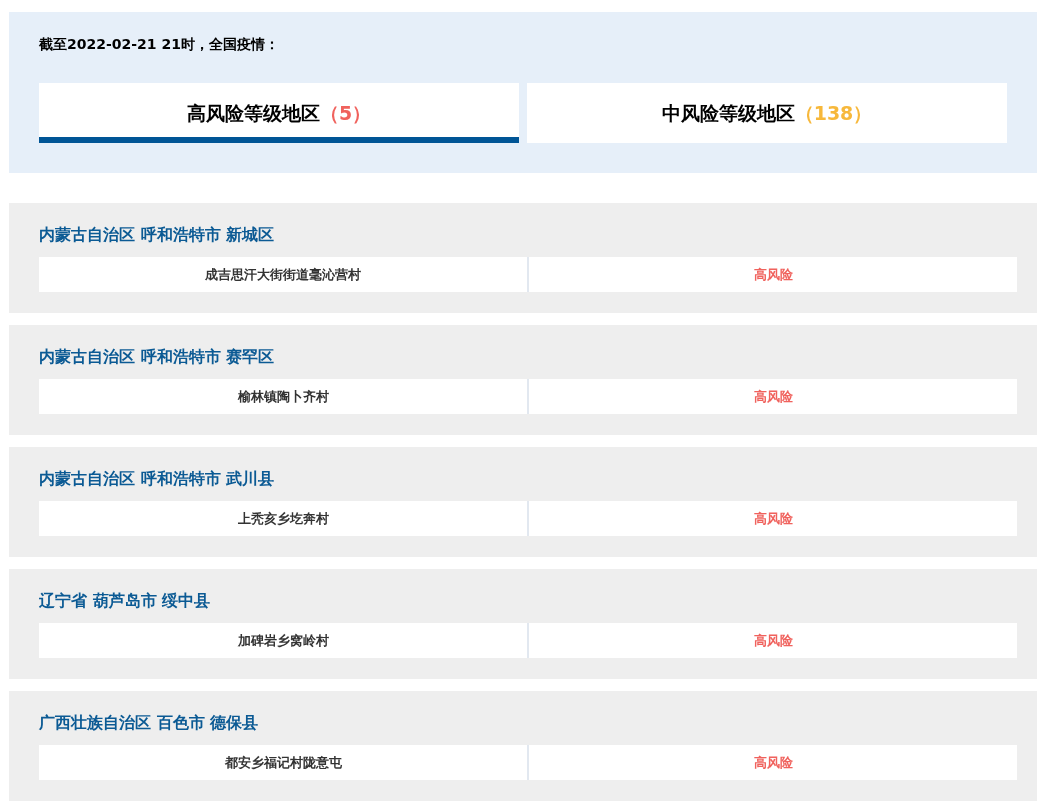 Image resolution: width=1046 pixels, height=807 pixels. What do you see at coordinates (157, 235) in the screenshot?
I see `region-title: 内蒙古自治区 呼和浩特市 新城区` at bounding box center [157, 235].